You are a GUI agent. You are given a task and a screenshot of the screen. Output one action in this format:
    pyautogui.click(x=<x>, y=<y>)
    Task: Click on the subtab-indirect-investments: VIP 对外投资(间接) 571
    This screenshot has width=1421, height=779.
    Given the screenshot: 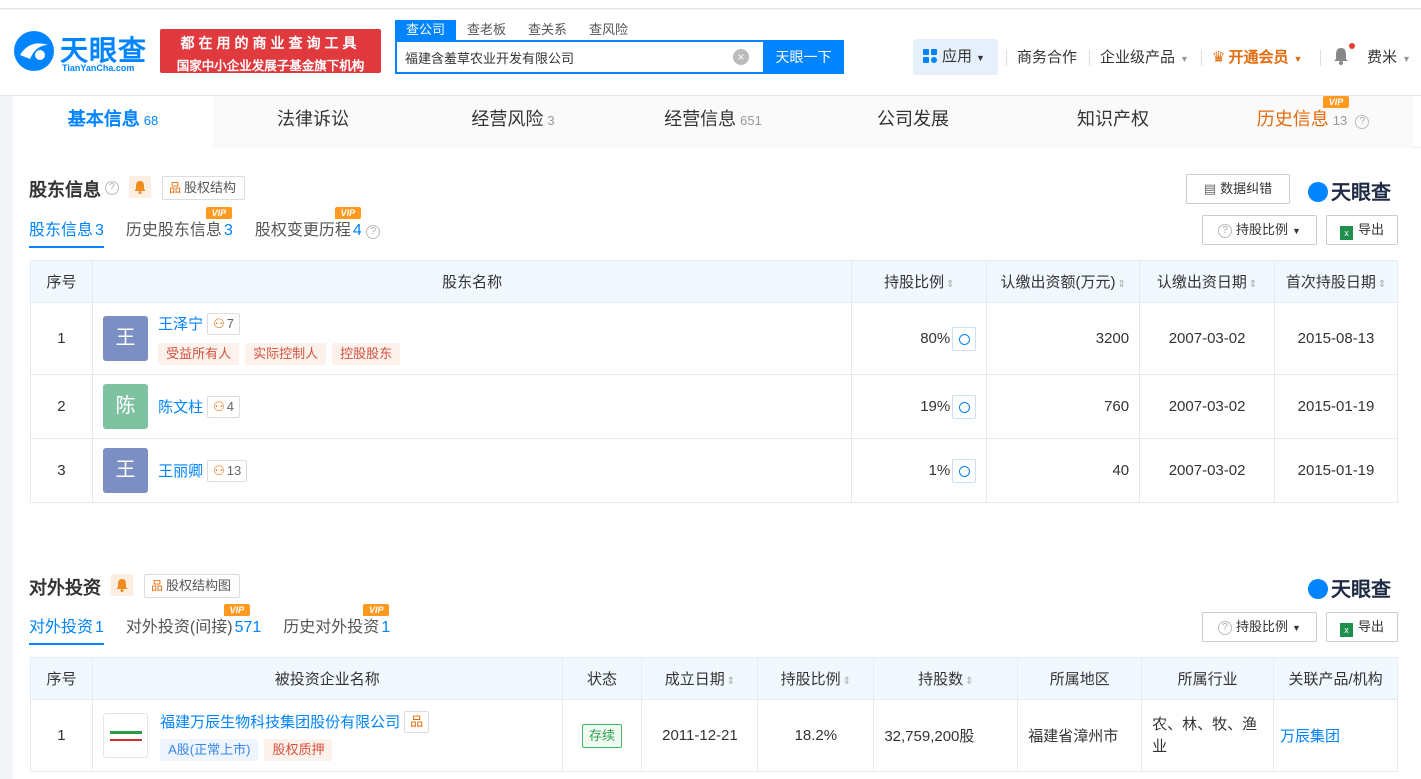 What is the action you would take?
    pyautogui.click(x=193, y=624)
    